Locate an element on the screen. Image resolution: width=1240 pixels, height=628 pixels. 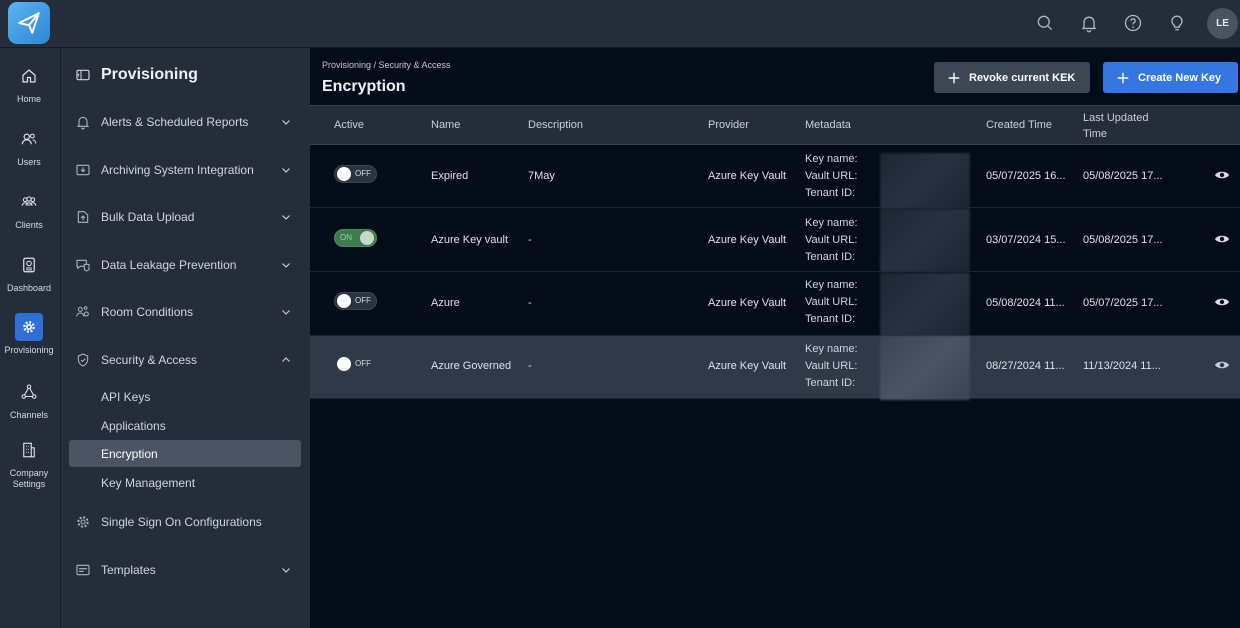
column-header-description: Description is located at coordinates (556, 125).